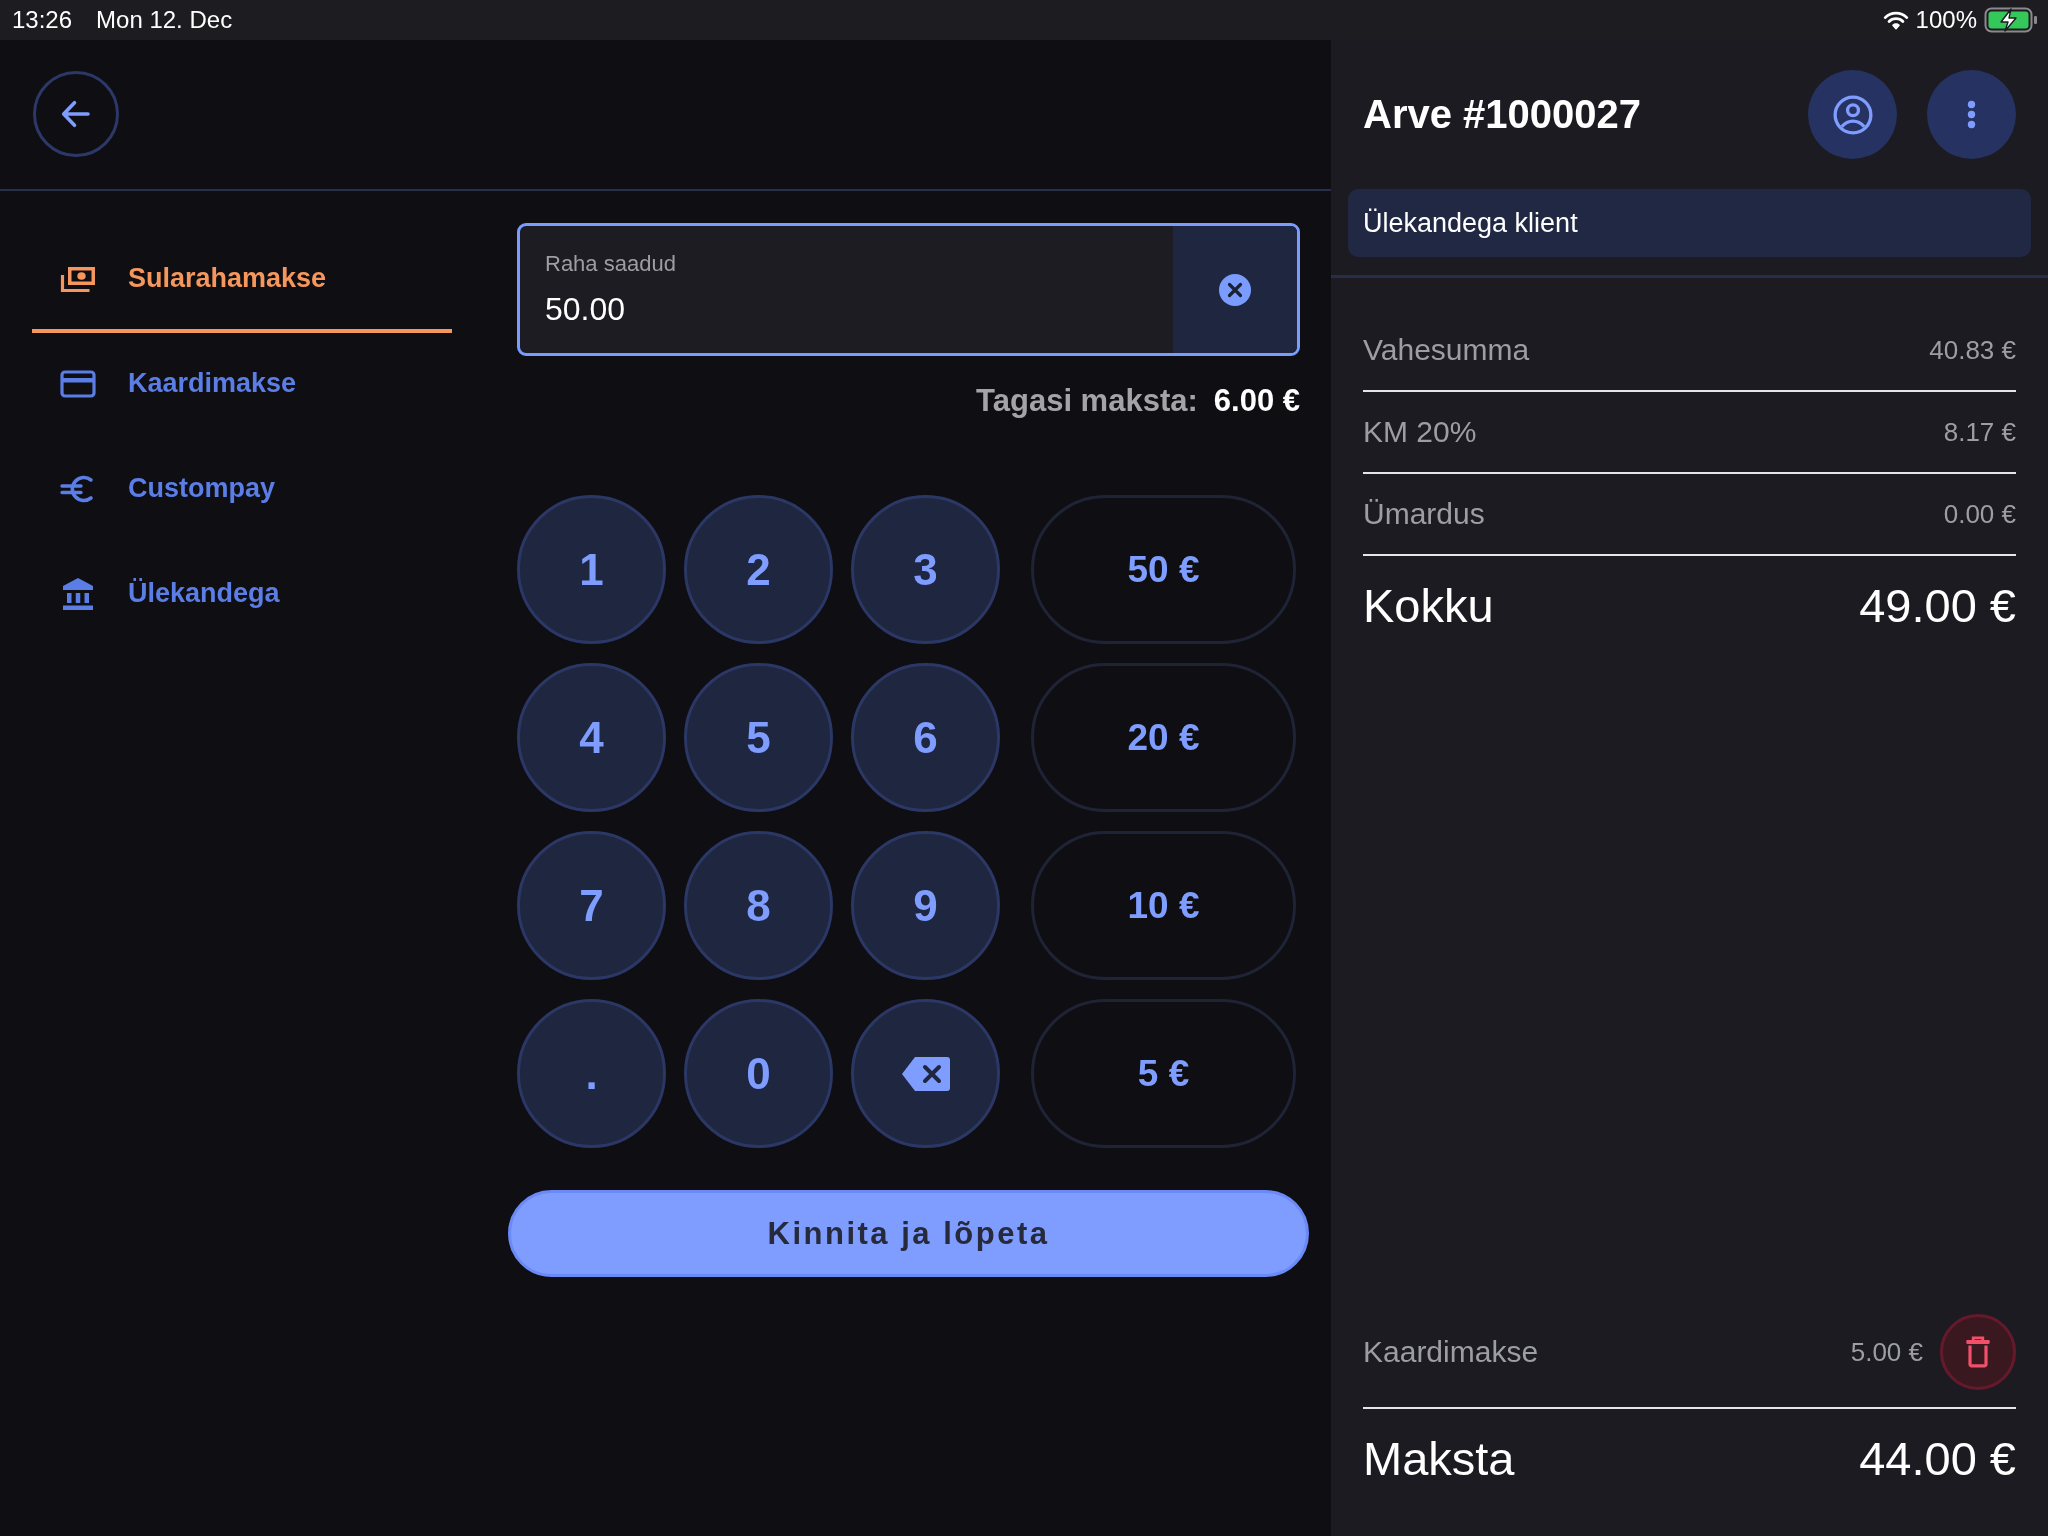  I want to click on quick-amount-button: 20 €, so click(1163, 737).